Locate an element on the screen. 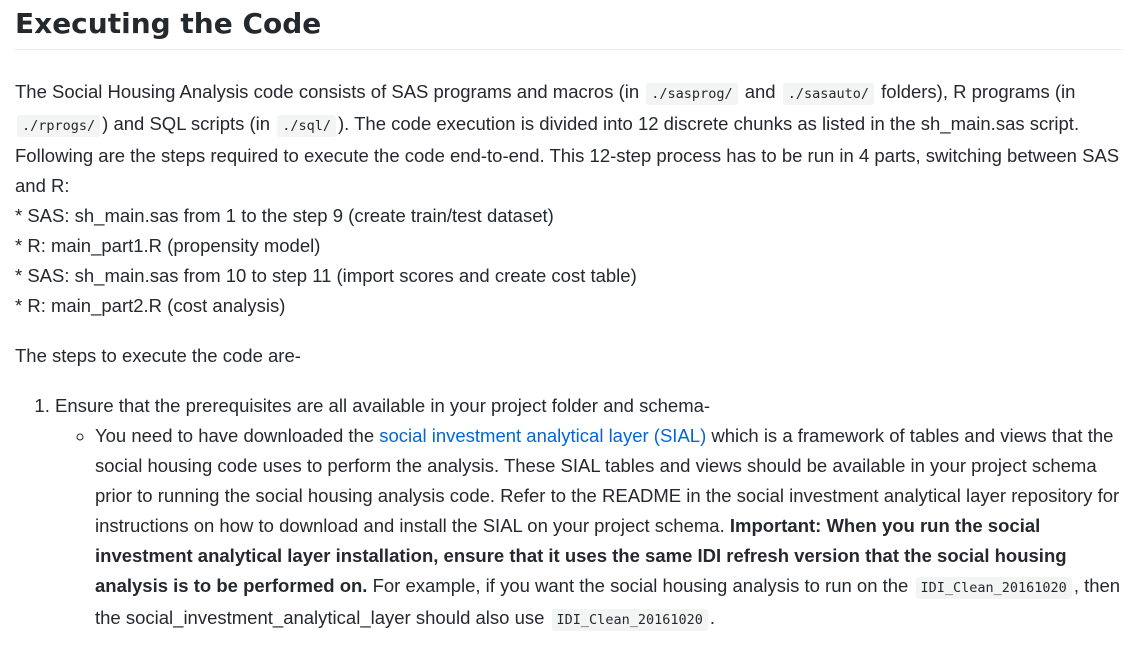  code-sql: ./sql/ is located at coordinates (307, 126).